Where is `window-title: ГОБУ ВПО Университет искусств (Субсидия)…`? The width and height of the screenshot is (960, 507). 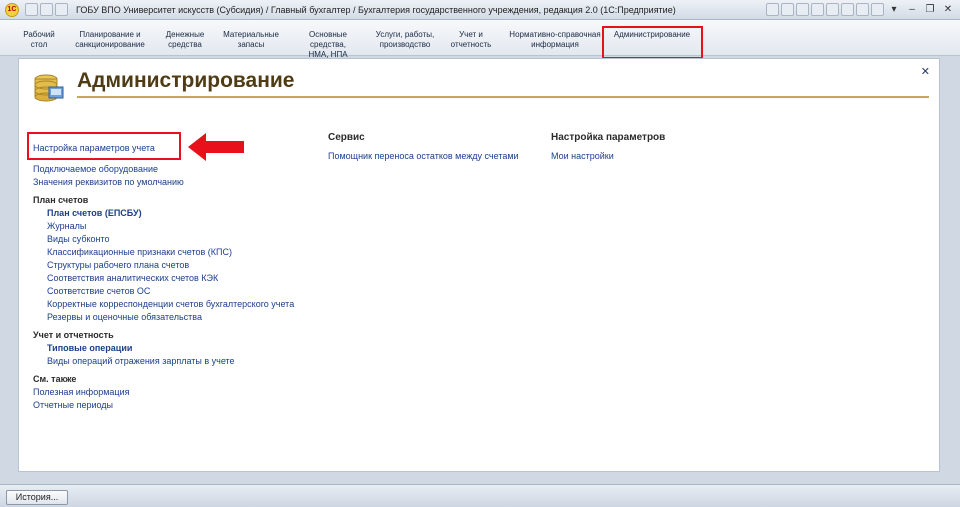
window-title: ГОБУ ВПО Университет искусств (Субсидия)… is located at coordinates (376, 9).